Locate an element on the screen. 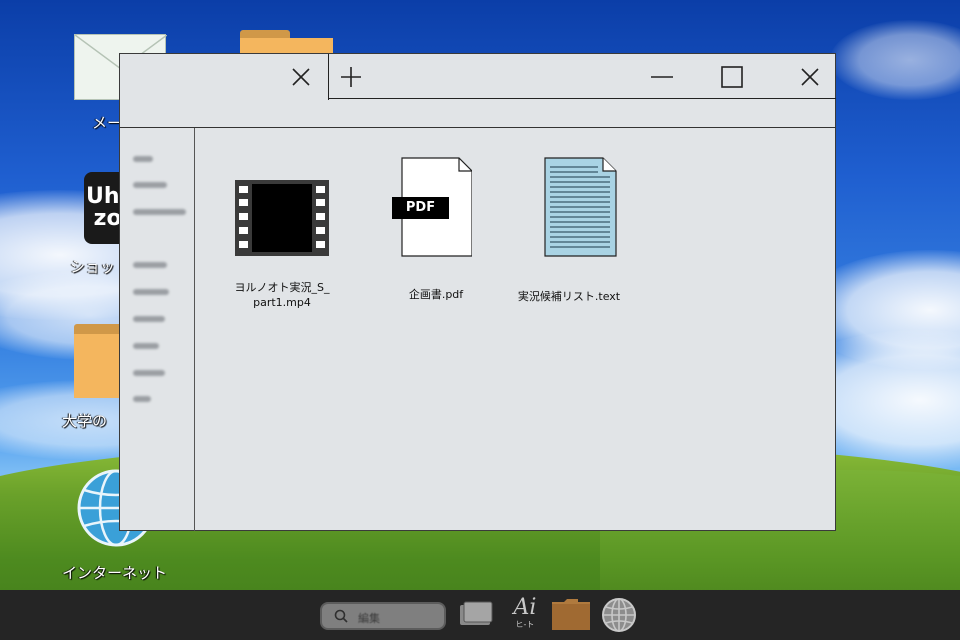  globe-icon is located at coordinates (619, 615).